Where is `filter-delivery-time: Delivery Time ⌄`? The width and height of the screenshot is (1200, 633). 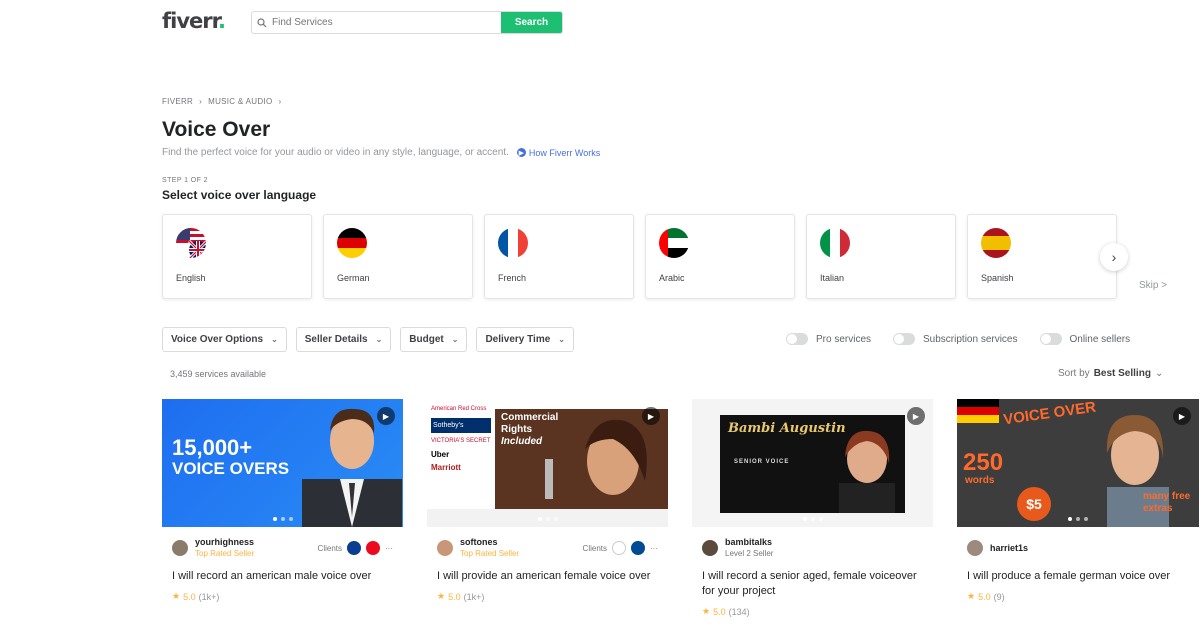 filter-delivery-time: Delivery Time ⌄ is located at coordinates (525, 339).